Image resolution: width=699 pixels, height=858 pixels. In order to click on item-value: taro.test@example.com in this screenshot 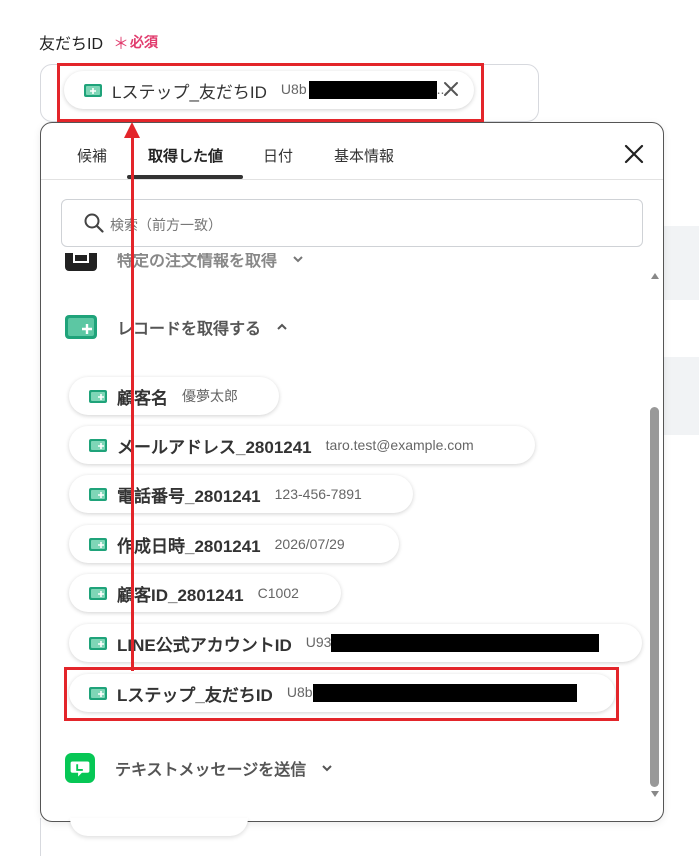, I will do `click(399, 445)`.